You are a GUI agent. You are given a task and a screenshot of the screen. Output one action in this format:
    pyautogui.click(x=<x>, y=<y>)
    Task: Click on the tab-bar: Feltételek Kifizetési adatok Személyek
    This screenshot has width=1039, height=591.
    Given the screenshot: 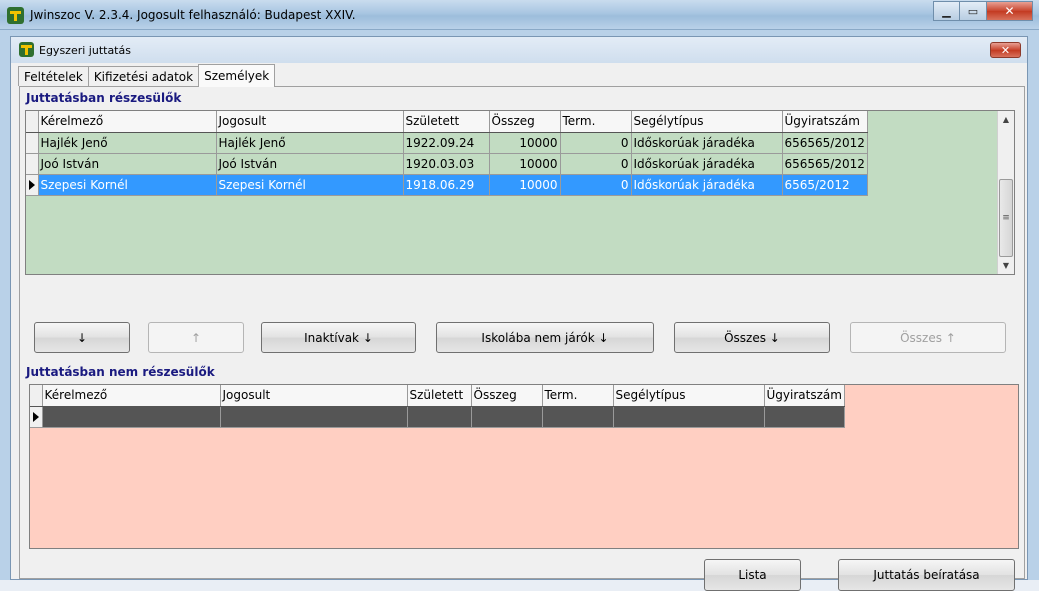 What is the action you would take?
    pyautogui.click(x=147, y=75)
    